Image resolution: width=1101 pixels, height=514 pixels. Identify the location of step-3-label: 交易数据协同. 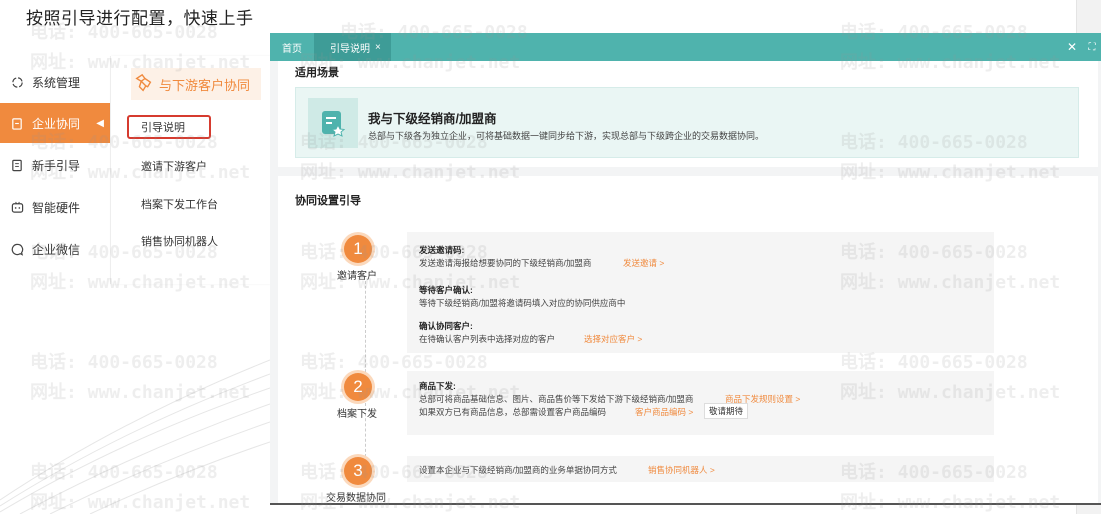
(356, 498).